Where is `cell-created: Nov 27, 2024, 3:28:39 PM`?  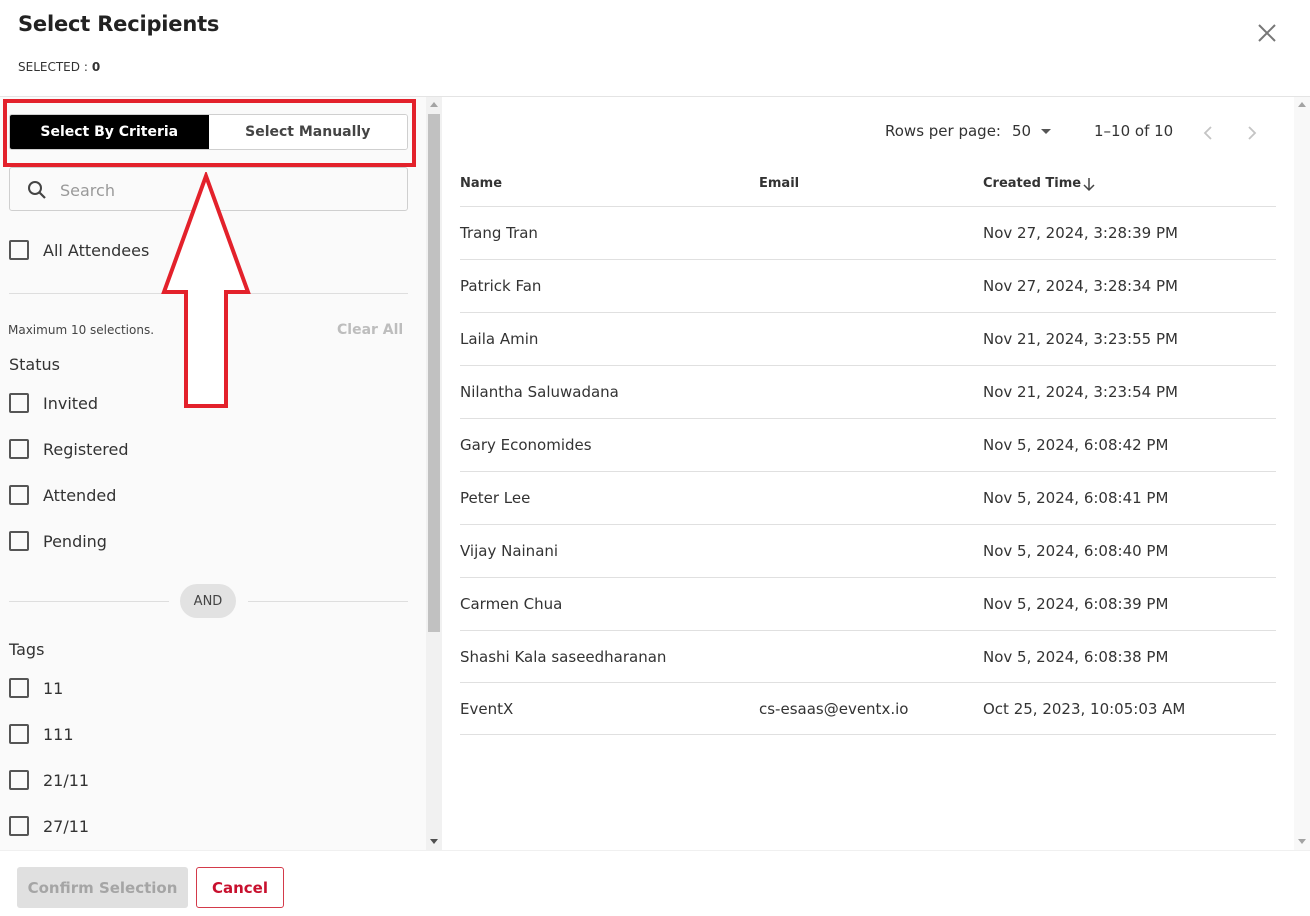
cell-created: Nov 27, 2024, 3:28:39 PM is located at coordinates (1080, 233).